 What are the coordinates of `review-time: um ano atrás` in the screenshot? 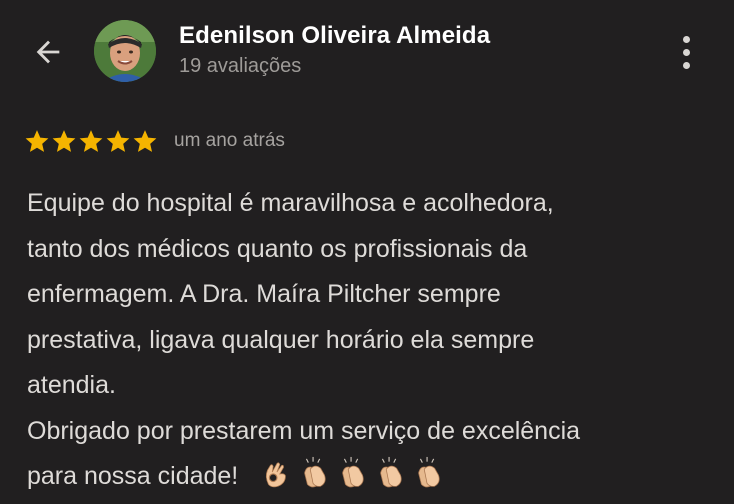 It's located at (229, 140).